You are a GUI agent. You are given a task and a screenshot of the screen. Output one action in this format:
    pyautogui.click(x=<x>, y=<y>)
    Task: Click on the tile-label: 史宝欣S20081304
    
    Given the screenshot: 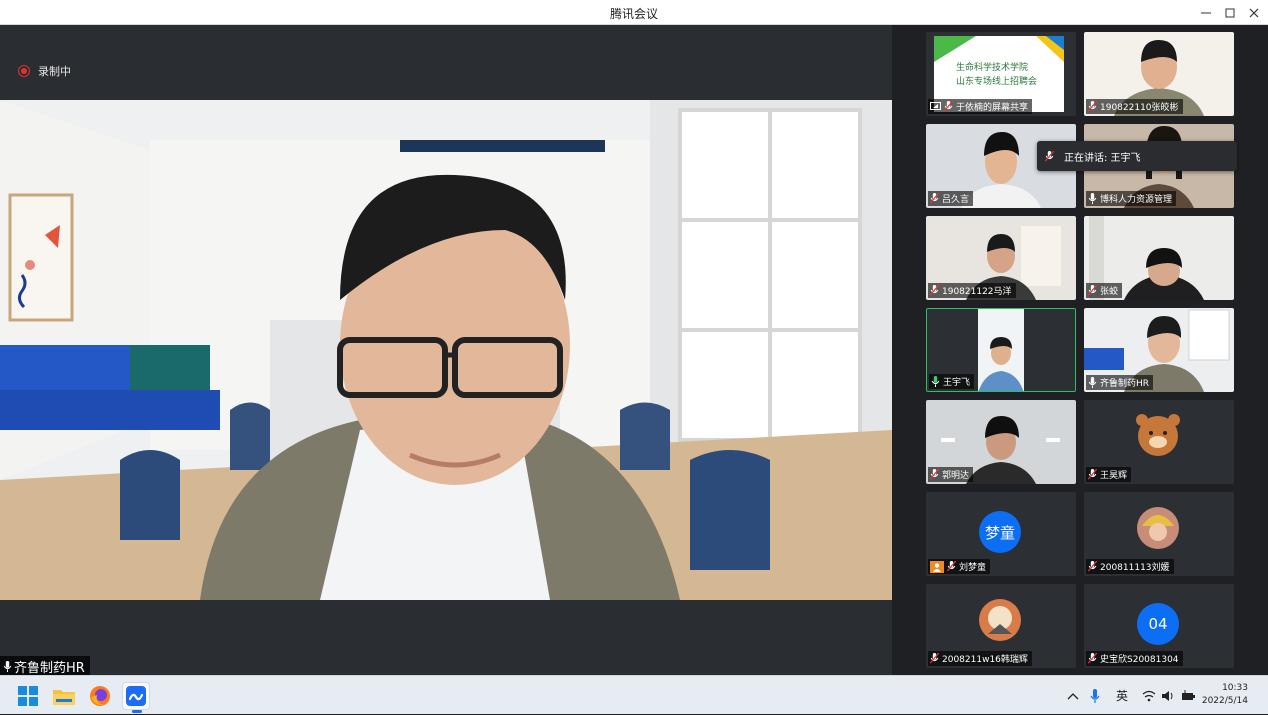 What is the action you would take?
    pyautogui.click(x=1134, y=658)
    